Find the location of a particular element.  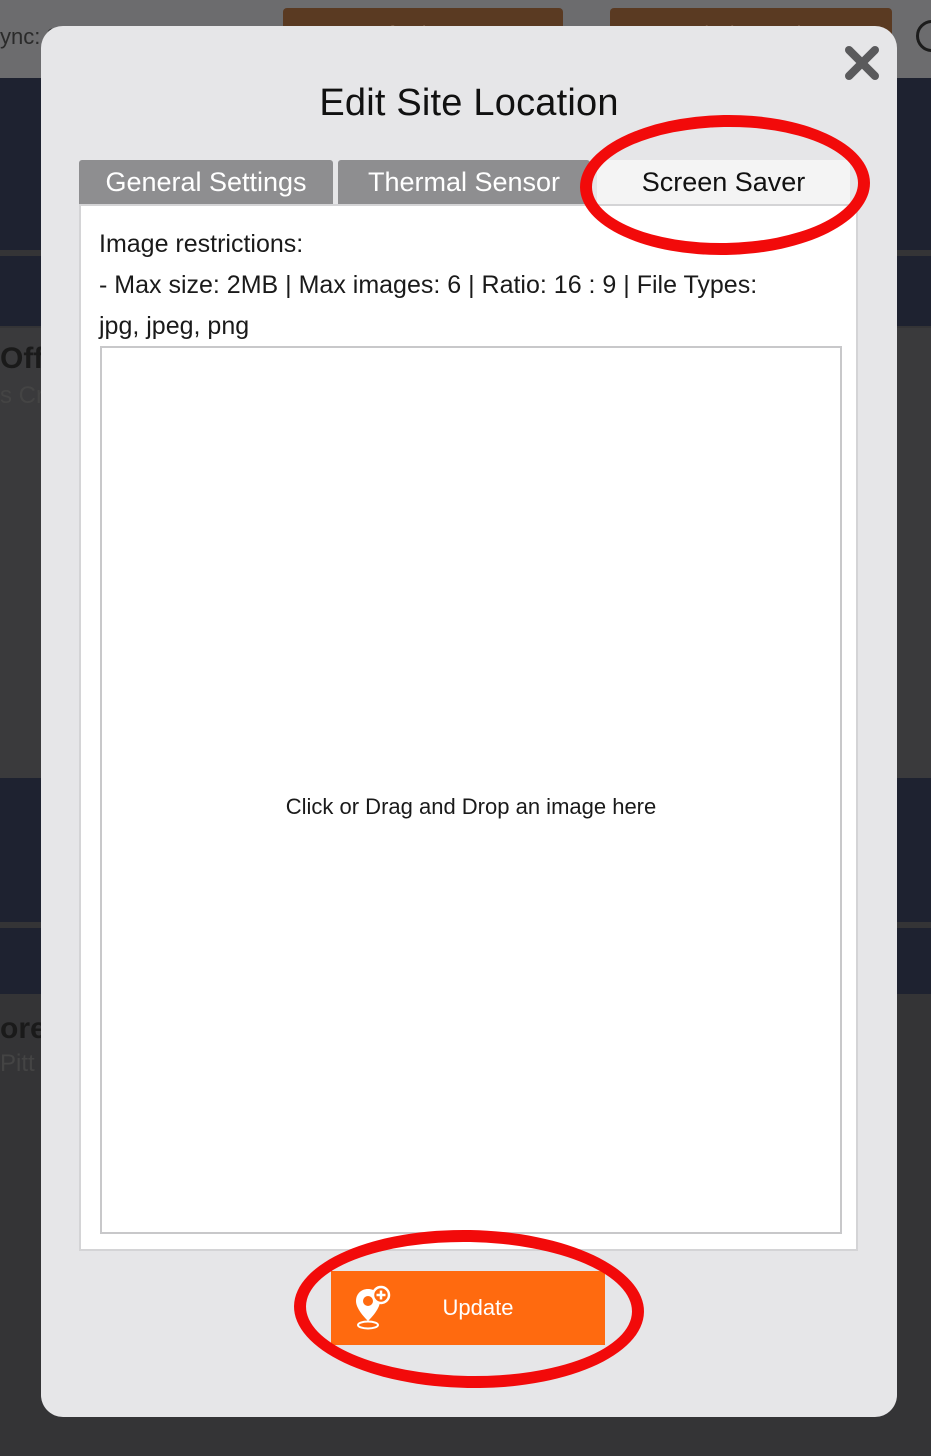

modal-title: Edit Site Location is located at coordinates (469, 103).